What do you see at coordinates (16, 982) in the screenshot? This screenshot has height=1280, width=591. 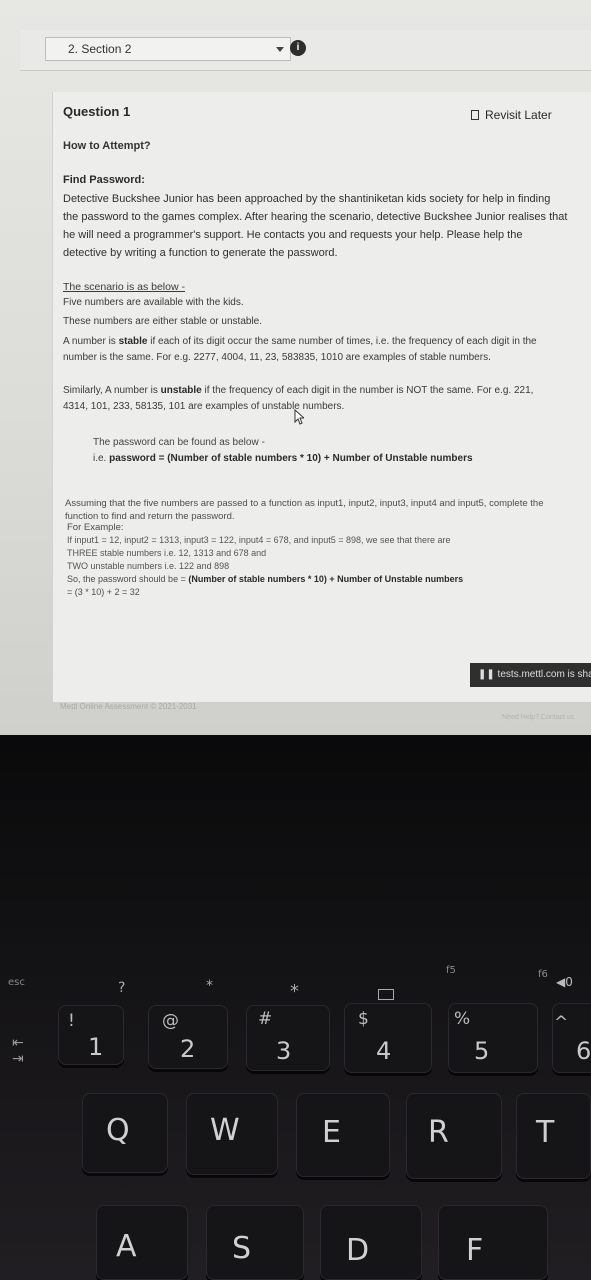 I see `esc-key: esc` at bounding box center [16, 982].